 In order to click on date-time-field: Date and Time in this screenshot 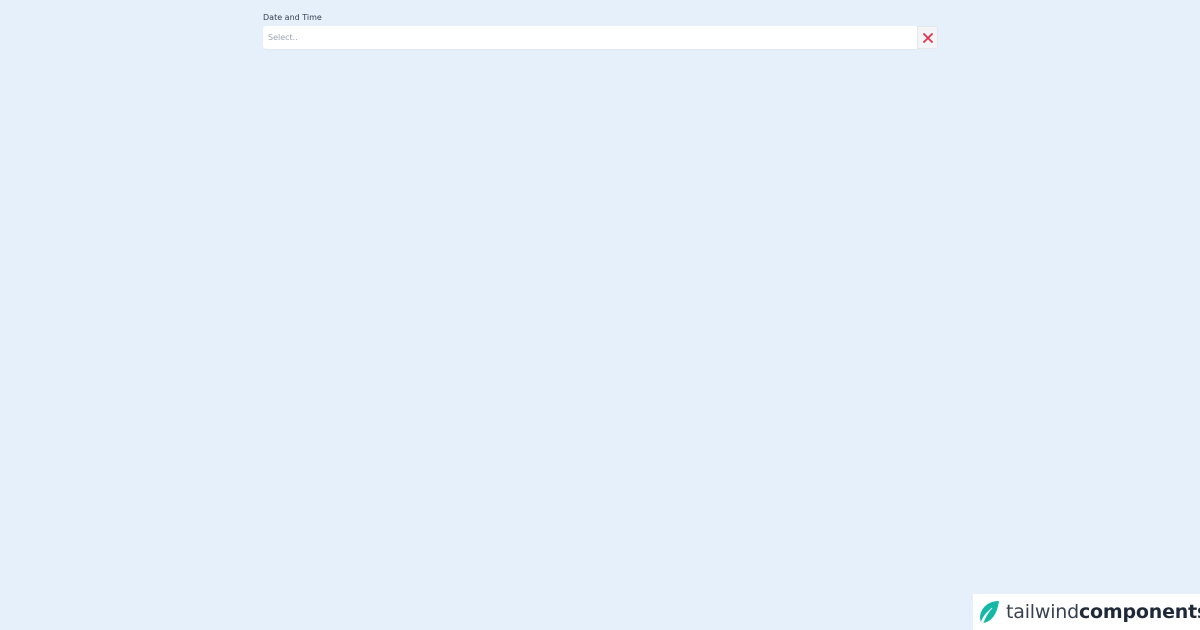, I will do `click(600, 31)`.